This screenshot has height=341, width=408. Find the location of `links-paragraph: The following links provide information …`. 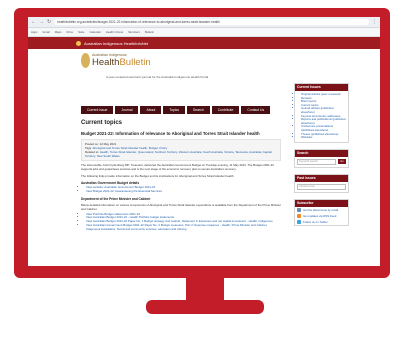

links-paragraph: The following links provide information … is located at coordinates (158, 175).